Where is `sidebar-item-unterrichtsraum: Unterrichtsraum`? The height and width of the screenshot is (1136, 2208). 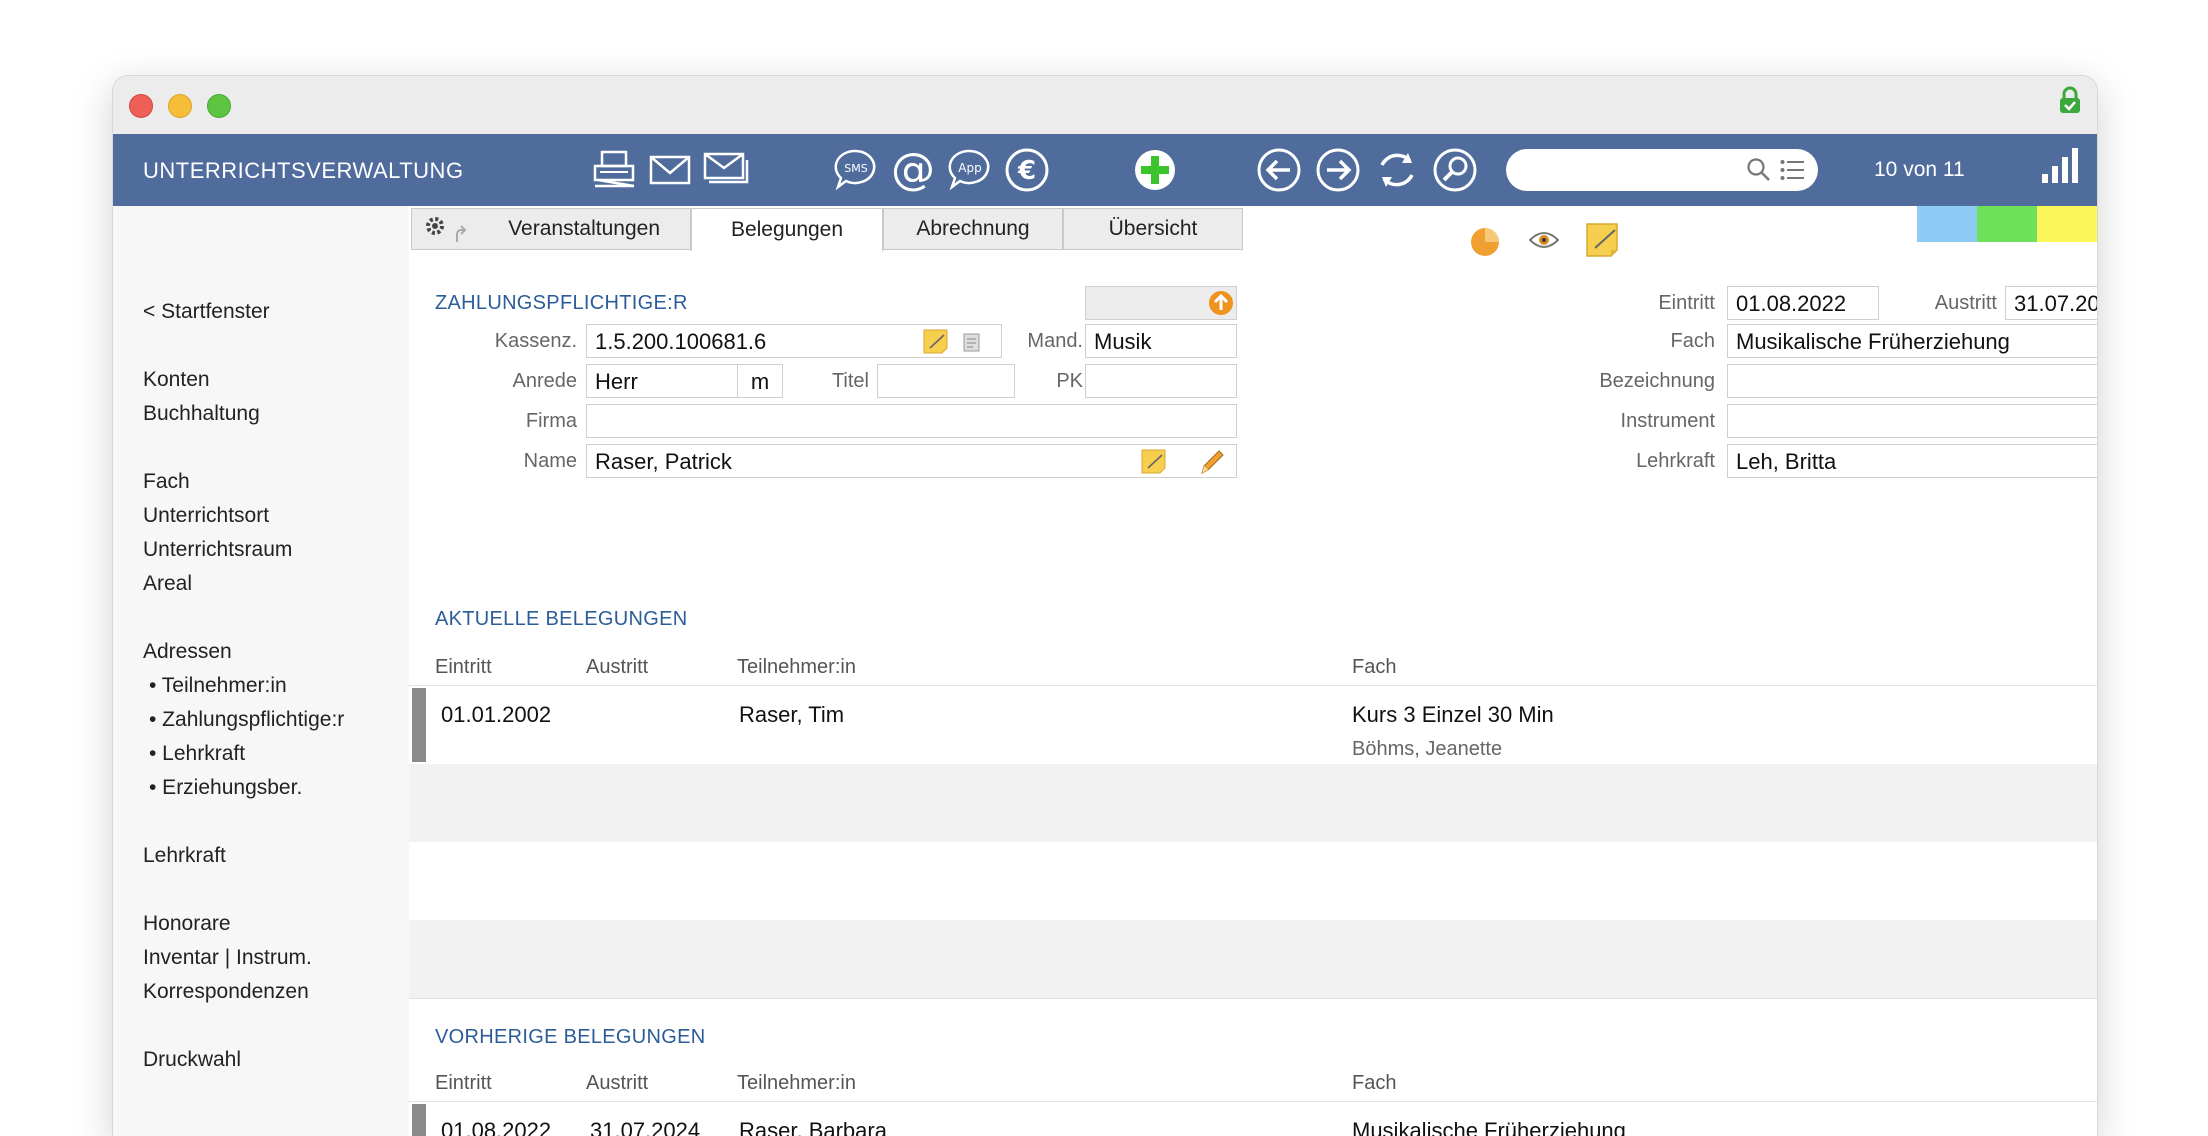
sidebar-item-unterrichtsraum: Unterrichtsraum is located at coordinates (217, 550).